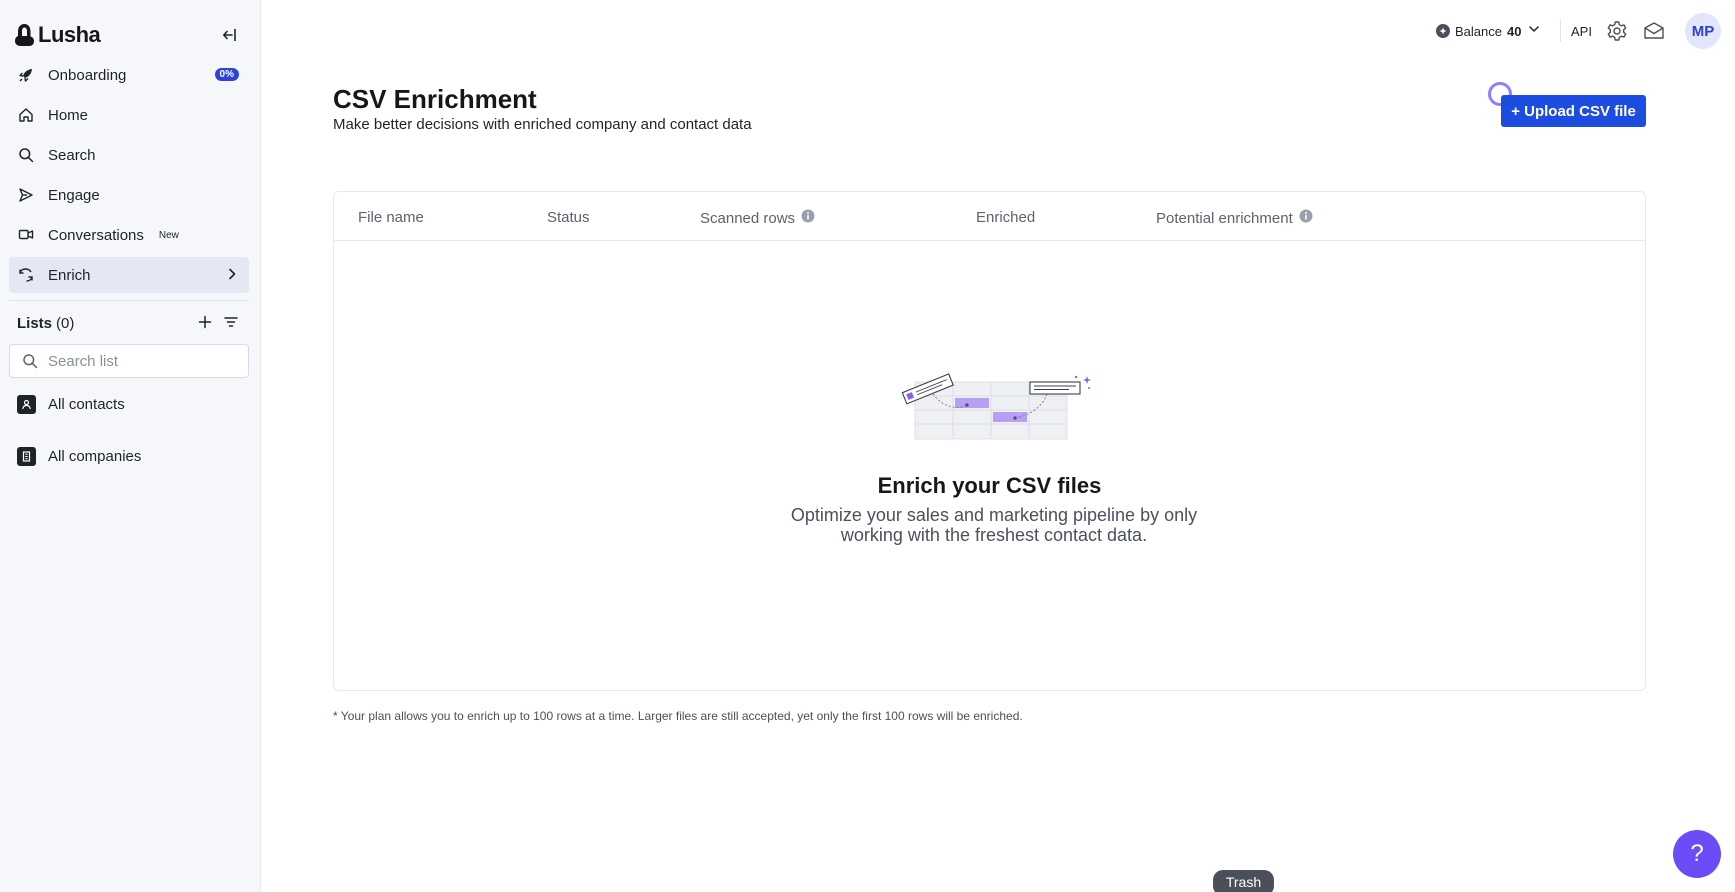  I want to click on sidebar-item-label: Home, so click(68, 115).